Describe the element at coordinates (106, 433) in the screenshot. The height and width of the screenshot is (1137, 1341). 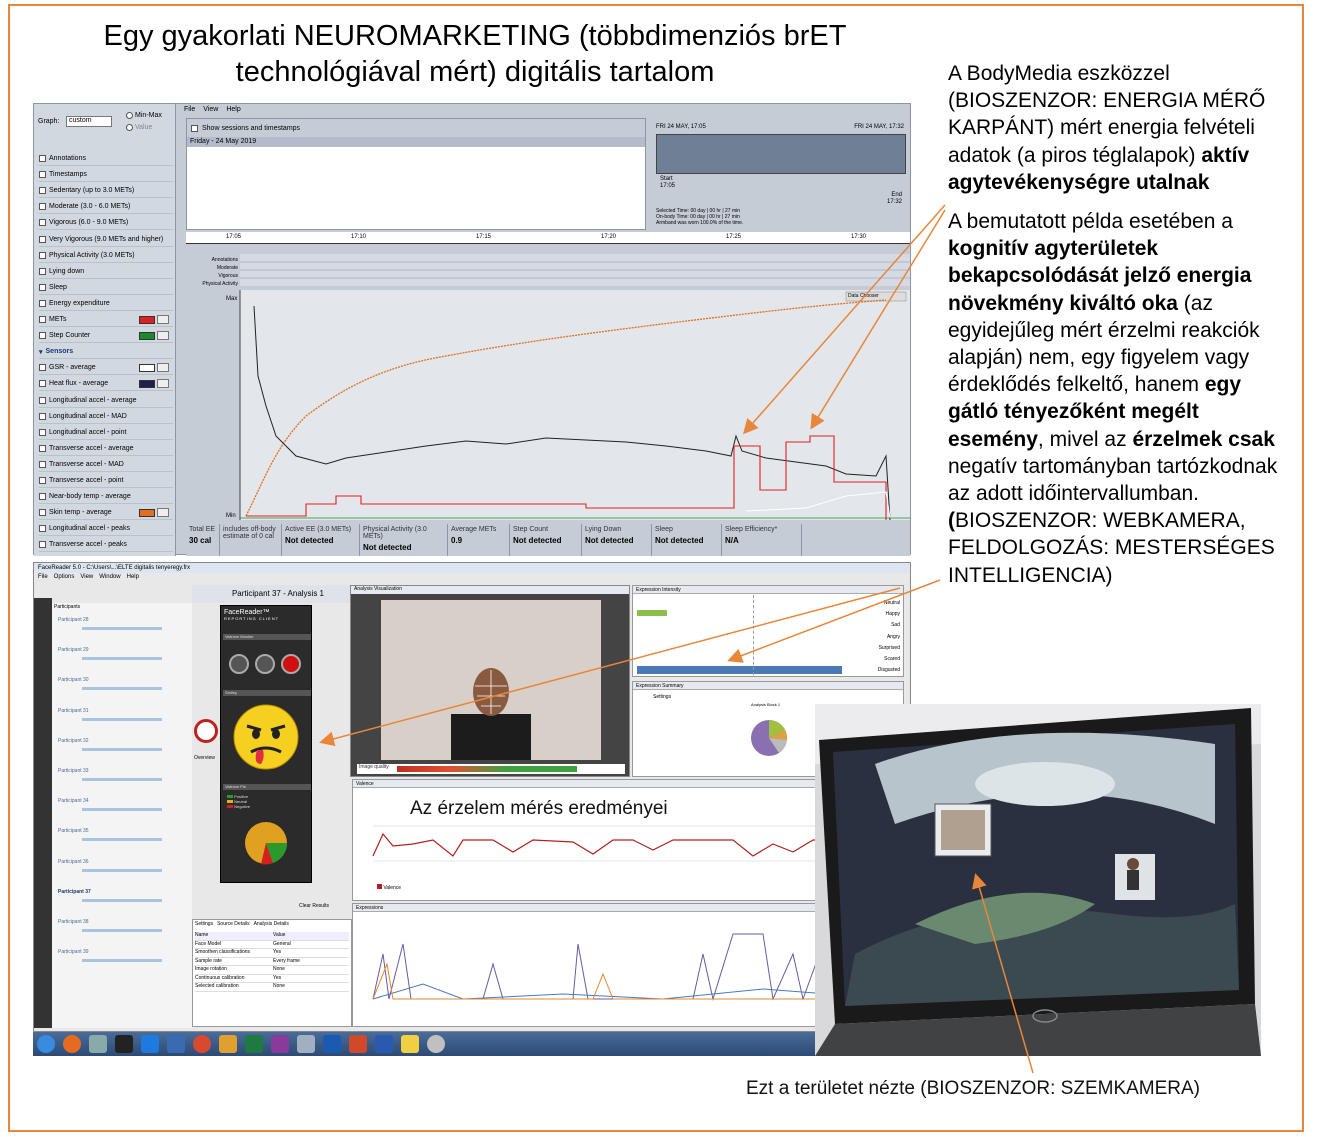
I see `sidebar-item: Longitudinal accel - point` at that location.